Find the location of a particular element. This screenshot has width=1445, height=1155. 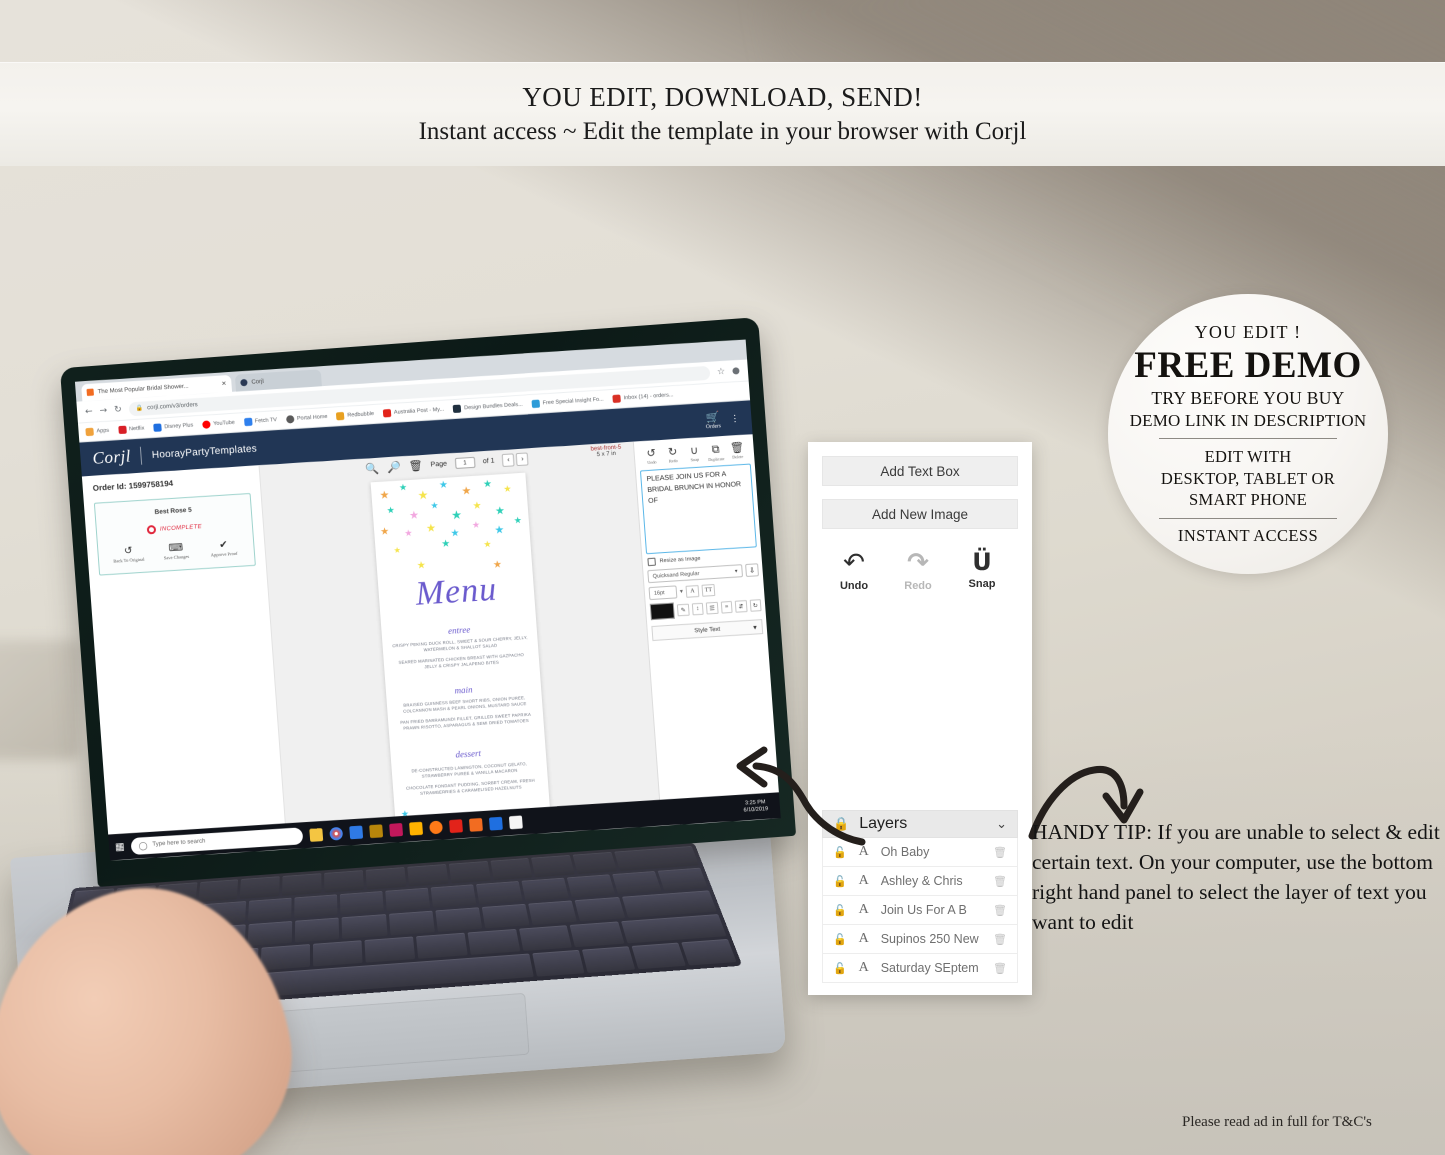

undo-label: Undo is located at coordinates (854, 586).